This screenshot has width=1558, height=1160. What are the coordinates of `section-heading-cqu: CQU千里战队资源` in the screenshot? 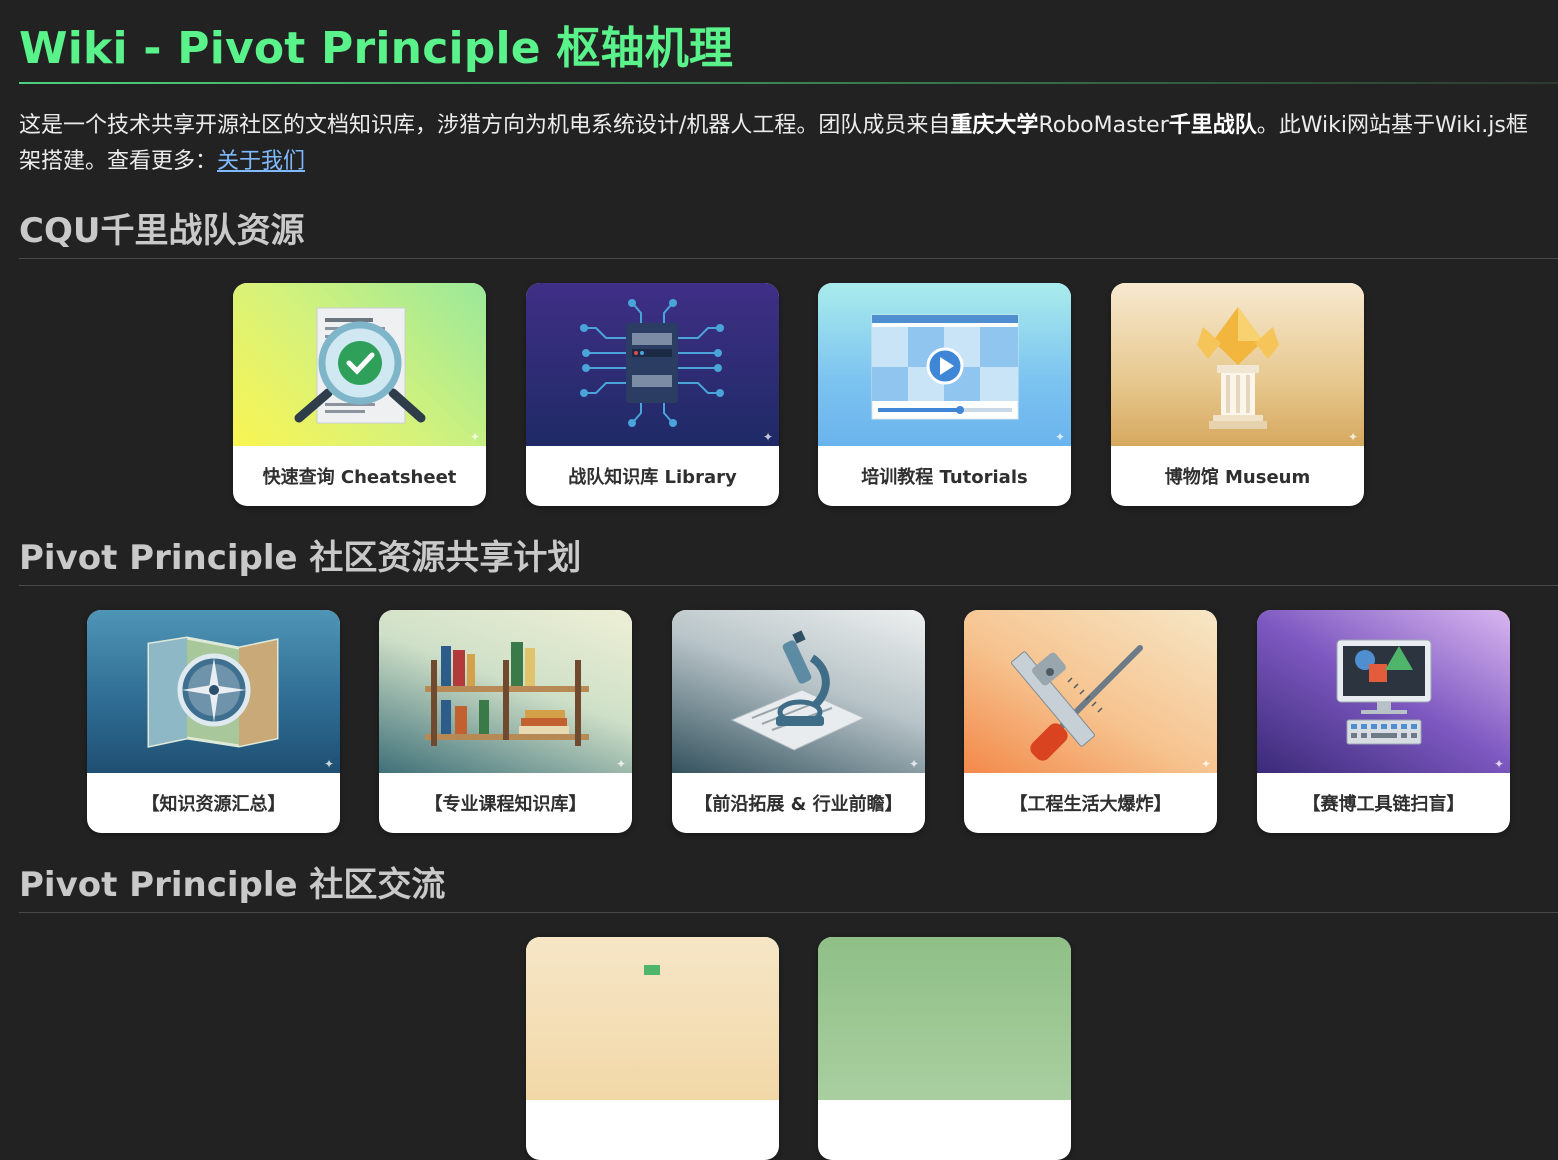 It's located at (162, 231).